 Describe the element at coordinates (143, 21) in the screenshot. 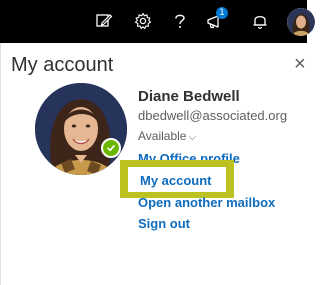

I see `gear-icon` at that location.